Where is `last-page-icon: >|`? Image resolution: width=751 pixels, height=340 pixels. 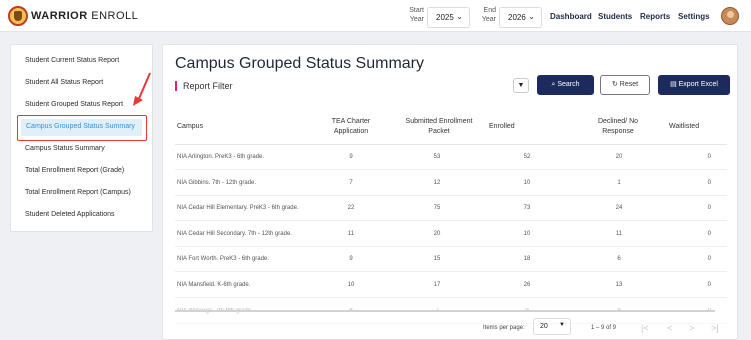 last-page-icon: >| is located at coordinates (715, 328).